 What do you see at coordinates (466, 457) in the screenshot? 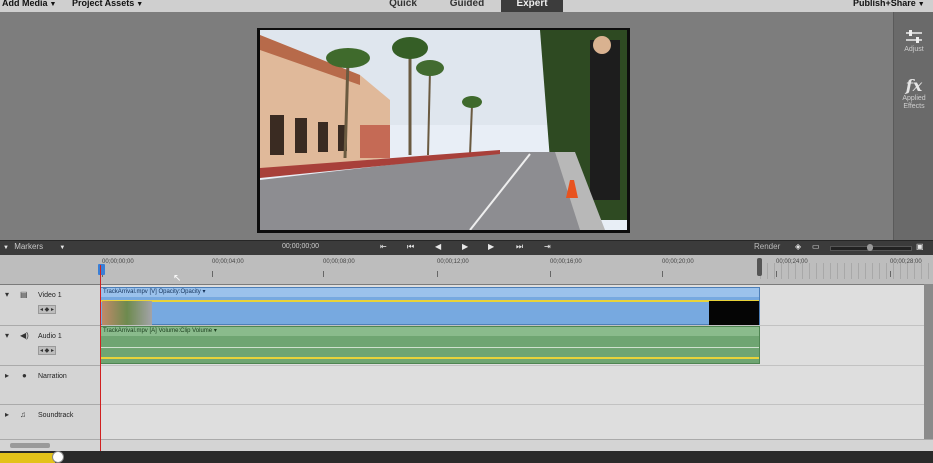
I see `bottom-action-bar` at bounding box center [466, 457].